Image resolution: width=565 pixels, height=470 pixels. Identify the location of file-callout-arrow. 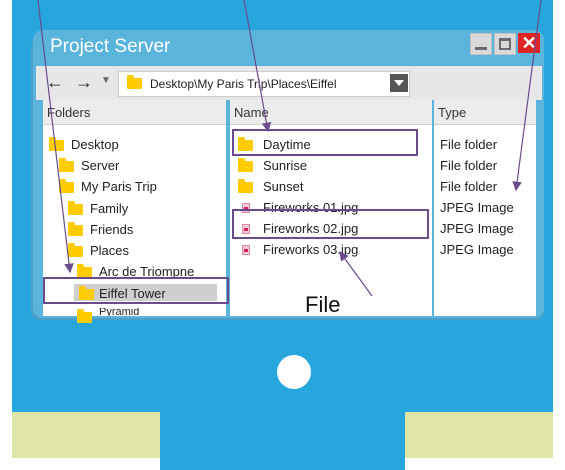
(356, 274).